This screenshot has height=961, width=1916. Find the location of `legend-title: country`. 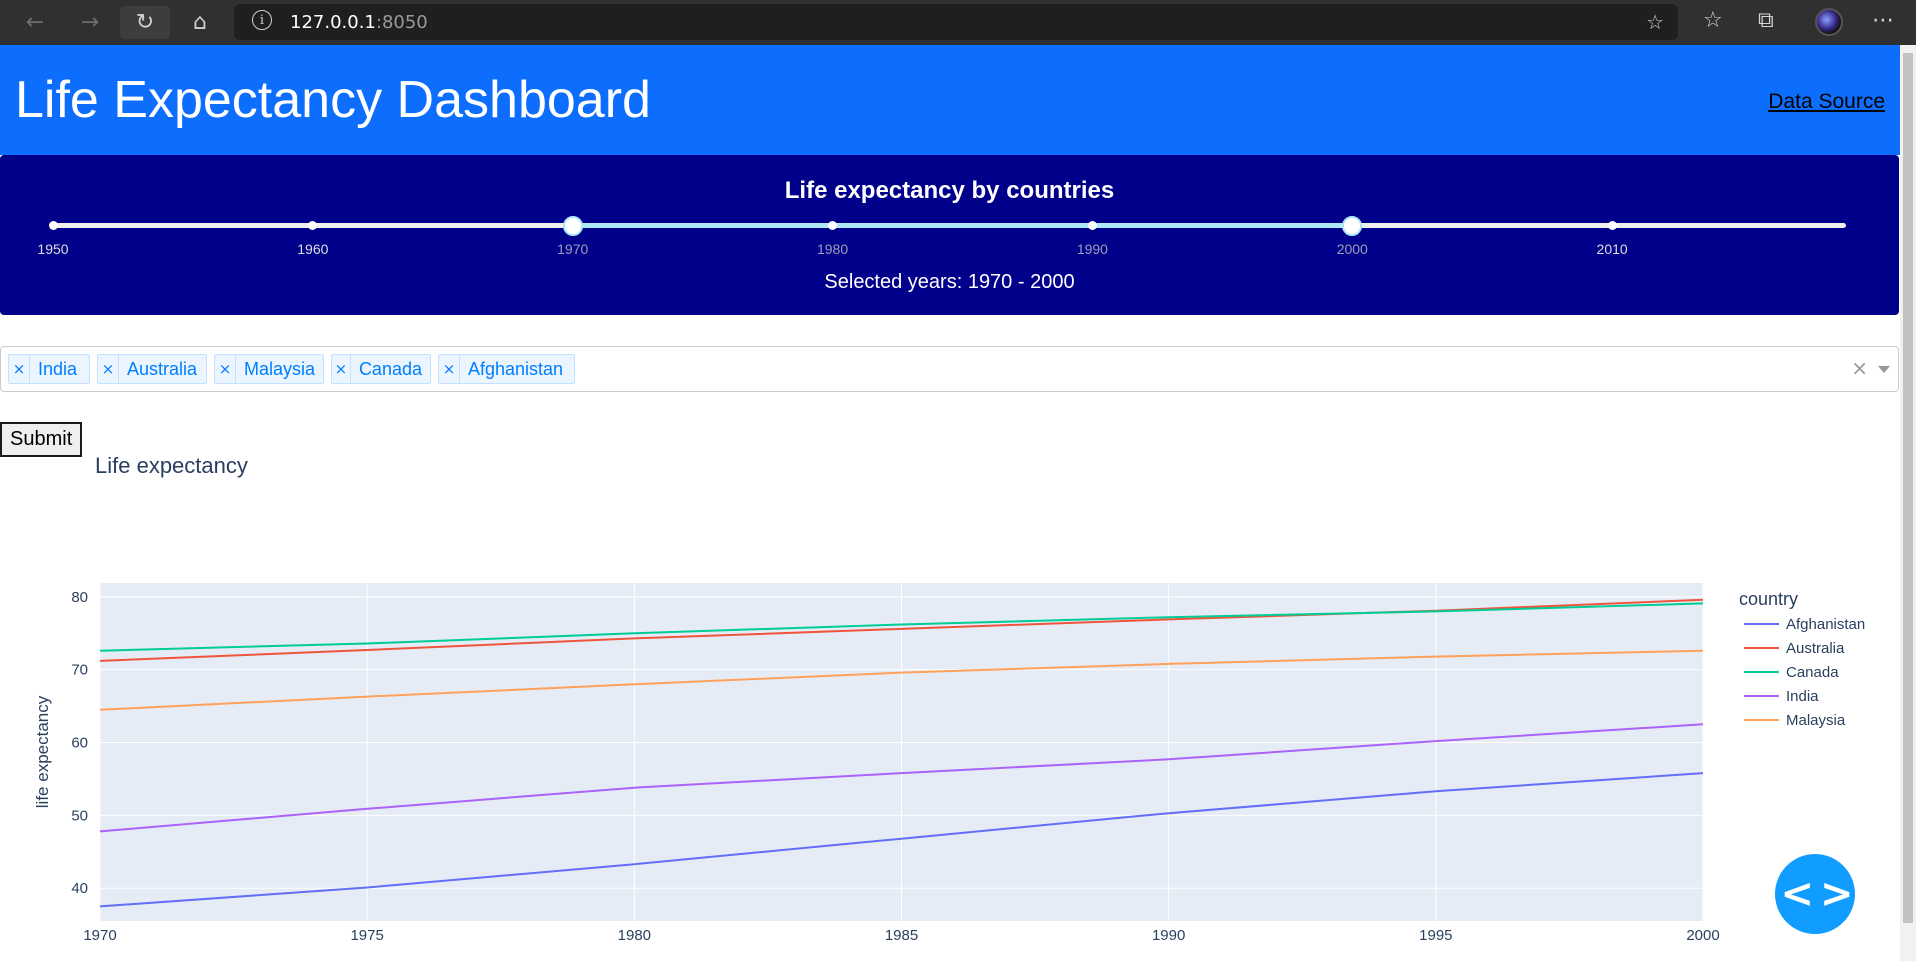

legend-title: country is located at coordinates (1768, 599).